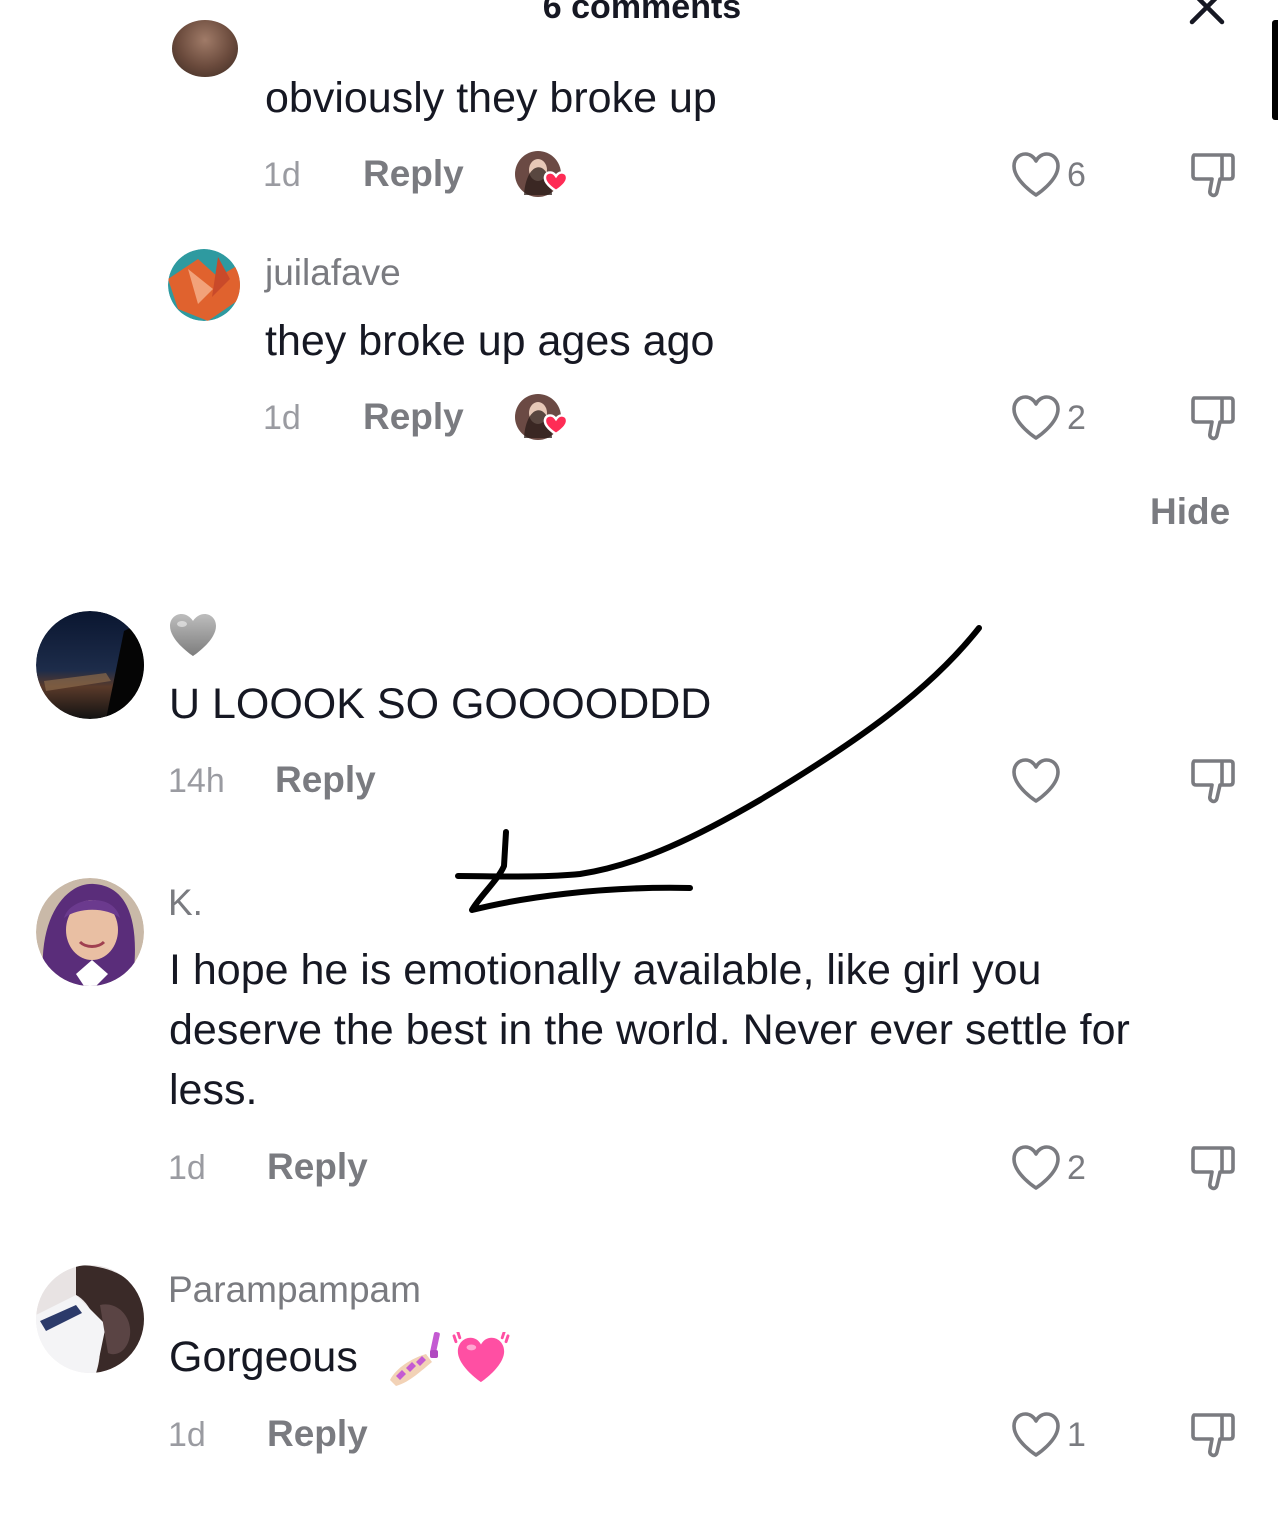 The width and height of the screenshot is (1284, 1529). Describe the element at coordinates (490, 341) in the screenshot. I see `comment-text: they broke up ages ago` at that location.